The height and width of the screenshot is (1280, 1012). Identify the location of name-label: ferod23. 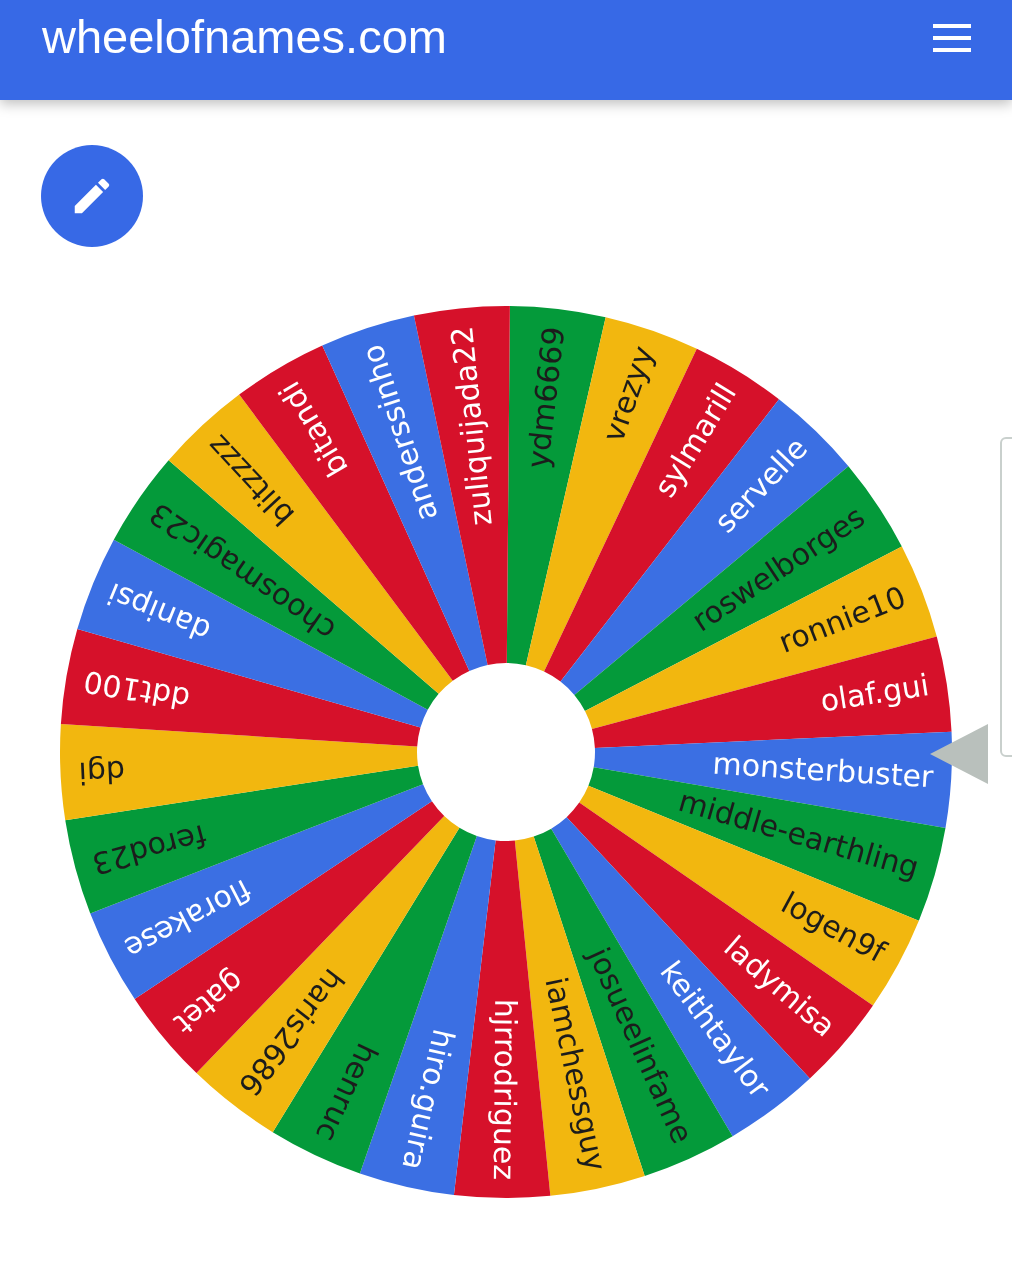
(149, 849).